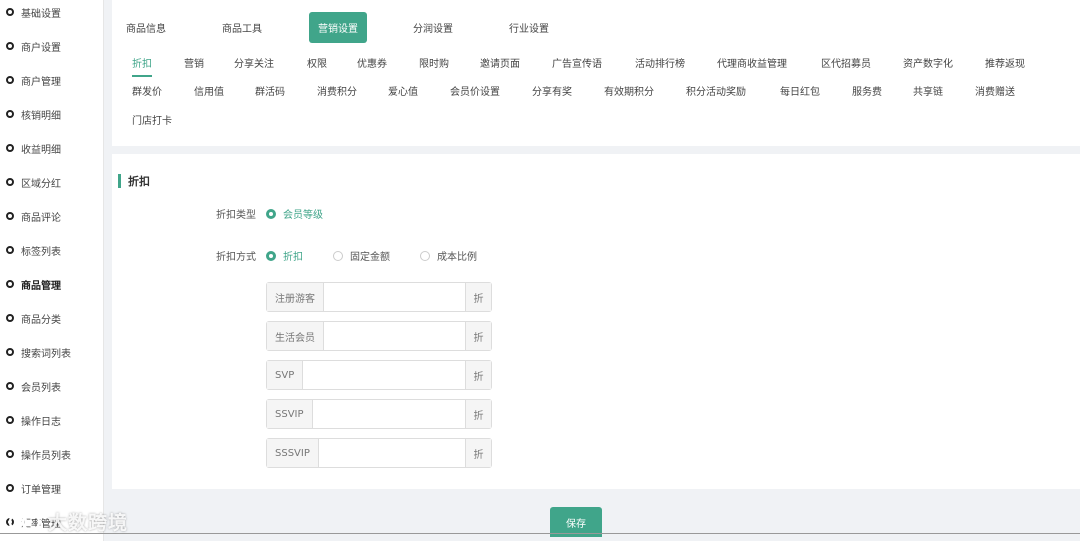 This screenshot has width=1080, height=541. What do you see at coordinates (500, 65) in the screenshot?
I see `subtab-invite-page: 邀请页面` at bounding box center [500, 65].